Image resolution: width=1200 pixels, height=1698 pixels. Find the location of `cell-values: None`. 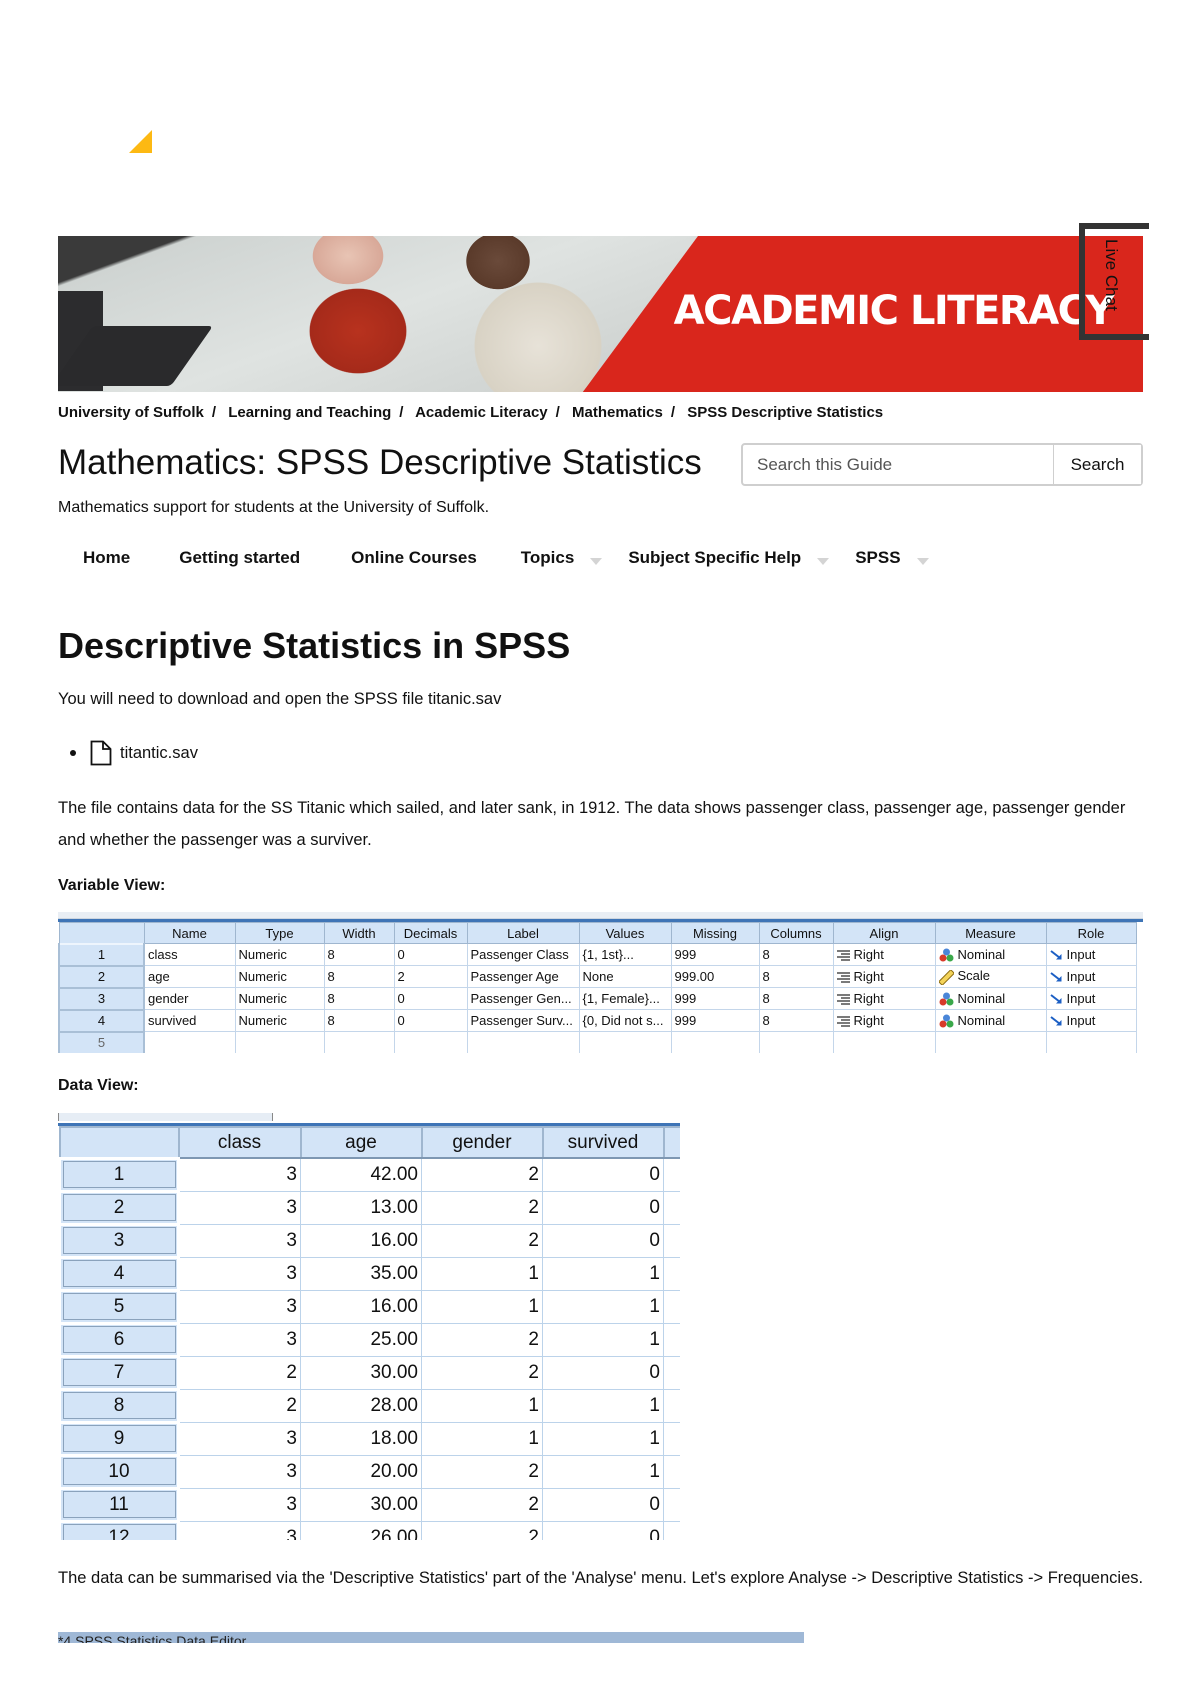

cell-values: None is located at coordinates (625, 976).